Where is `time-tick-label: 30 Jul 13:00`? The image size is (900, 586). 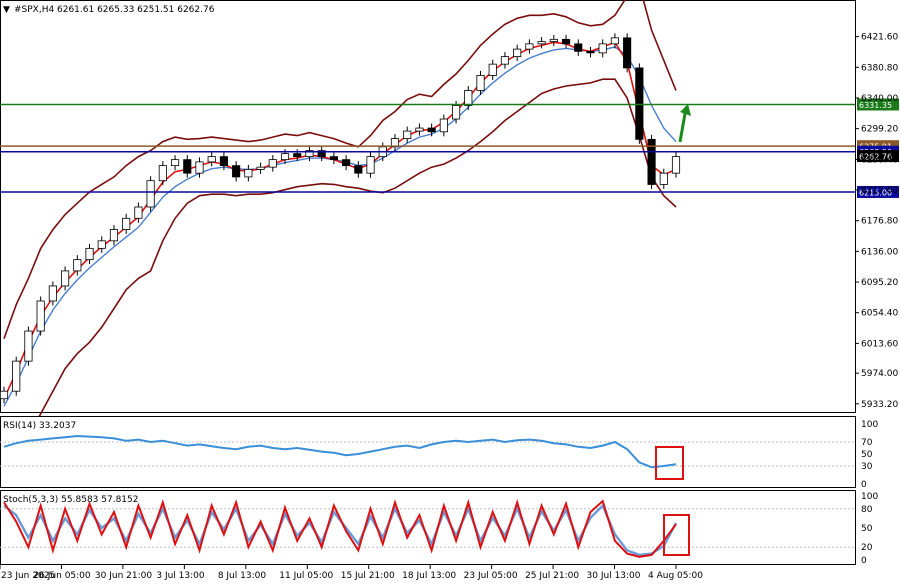 time-tick-label: 30 Jul 13:00 is located at coordinates (614, 576).